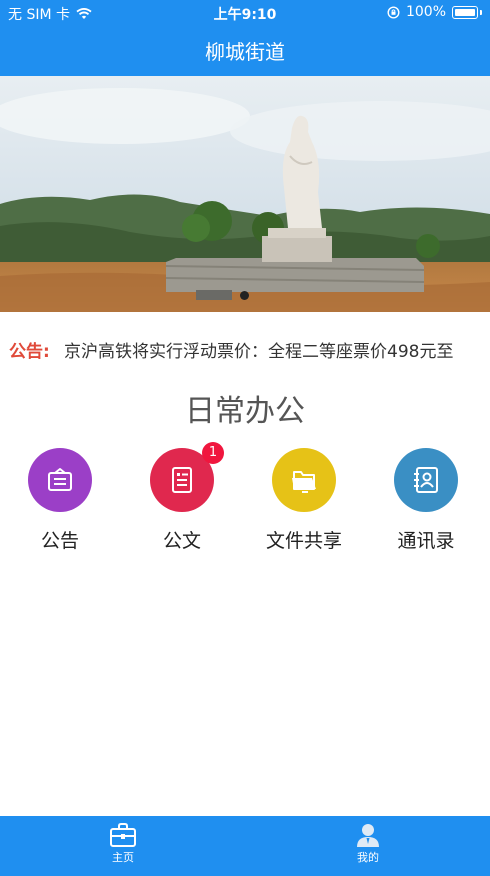 The width and height of the screenshot is (490, 876). I want to click on notice-text: 京沪高铁将实行浮动票价：全程二等座票价498元至, so click(258, 349).